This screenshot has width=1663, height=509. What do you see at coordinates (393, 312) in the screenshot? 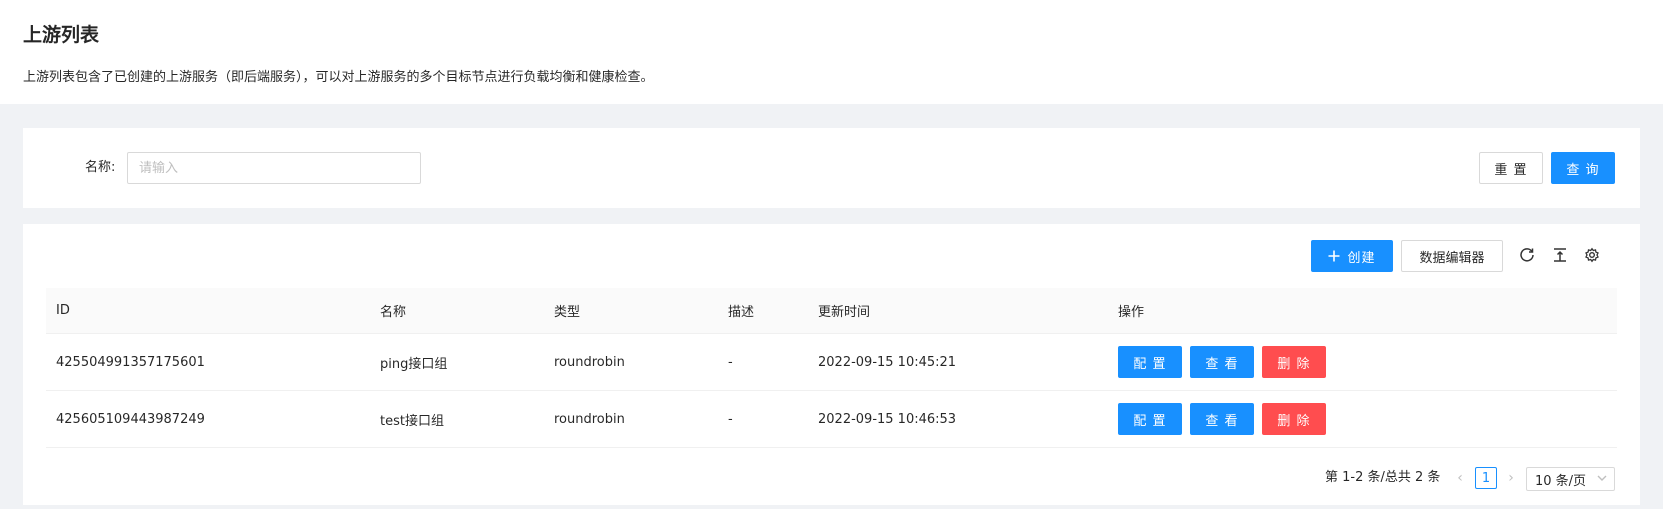
I see `column-header-name: 名称` at bounding box center [393, 312].